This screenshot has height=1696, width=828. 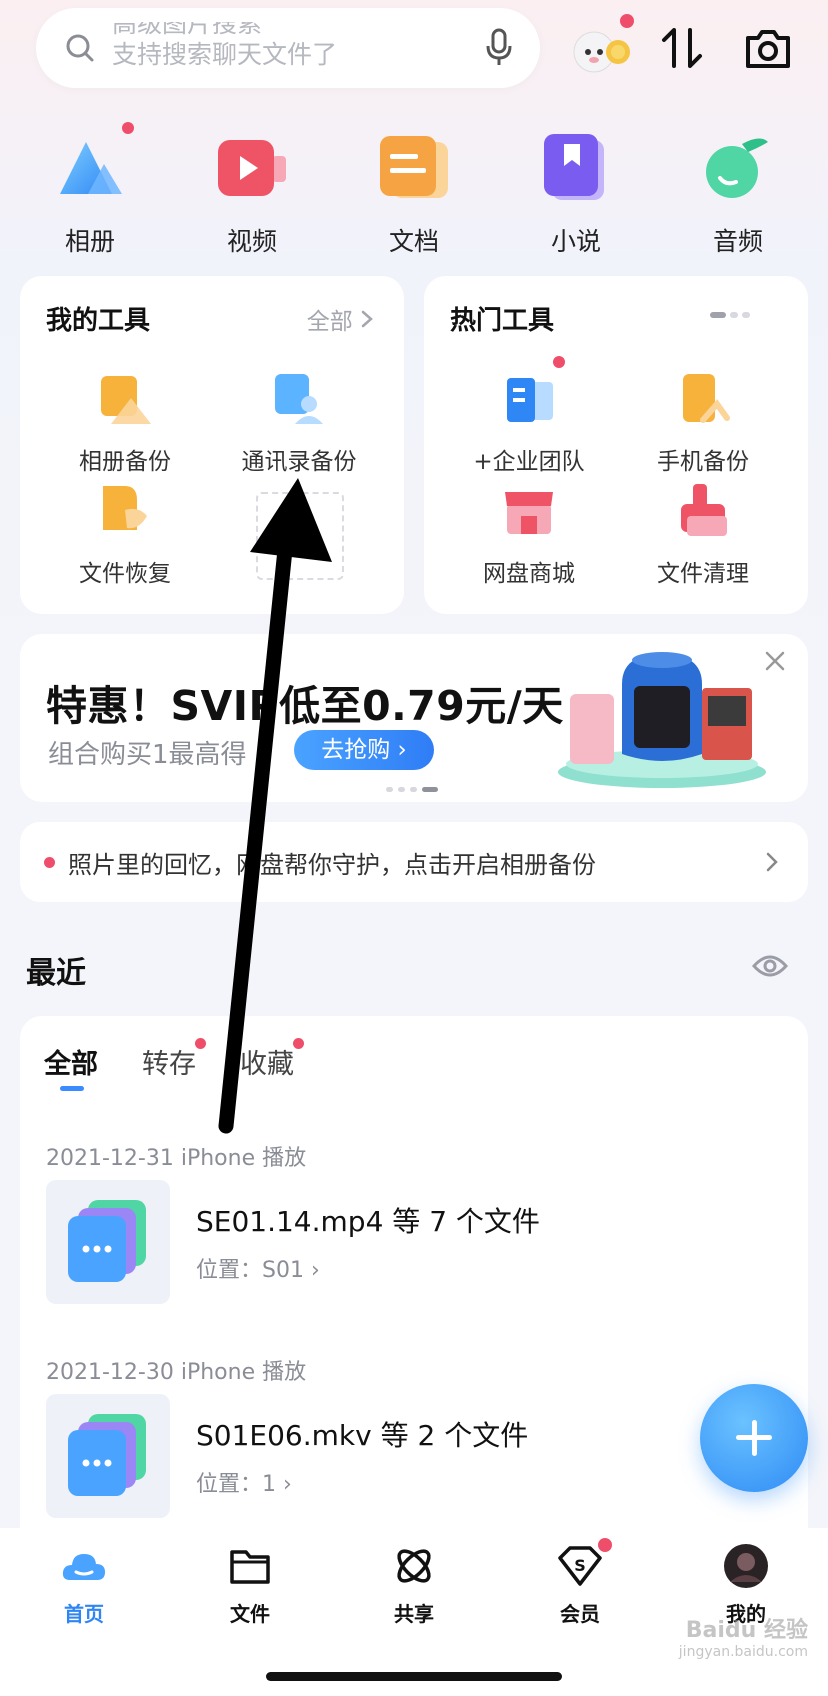 What do you see at coordinates (414, 1614) in the screenshot?
I see `nav-label: 共享` at bounding box center [414, 1614].